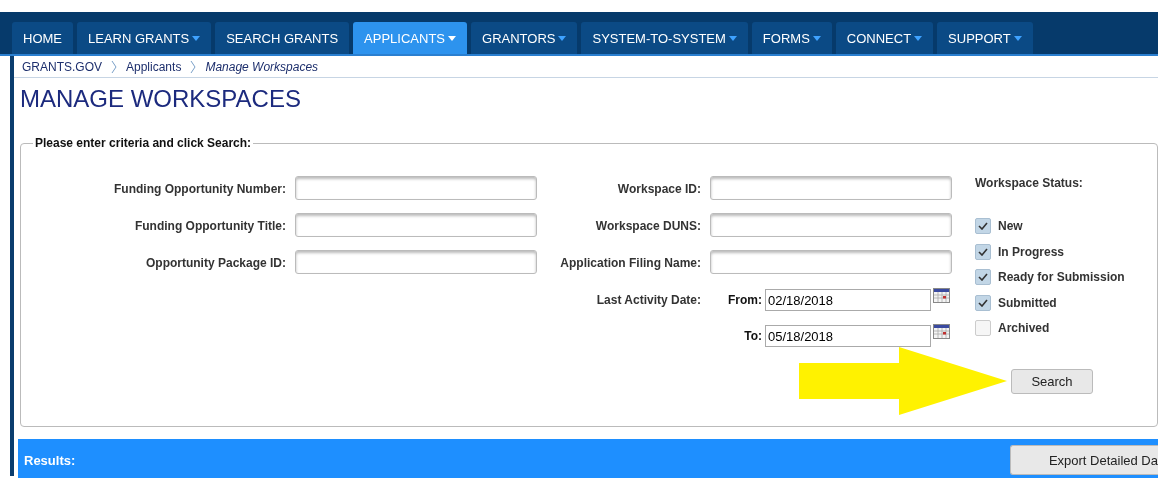 The image size is (1158, 478). Describe the element at coordinates (791, 38) in the screenshot. I see `nav-tab: FORMS` at that location.